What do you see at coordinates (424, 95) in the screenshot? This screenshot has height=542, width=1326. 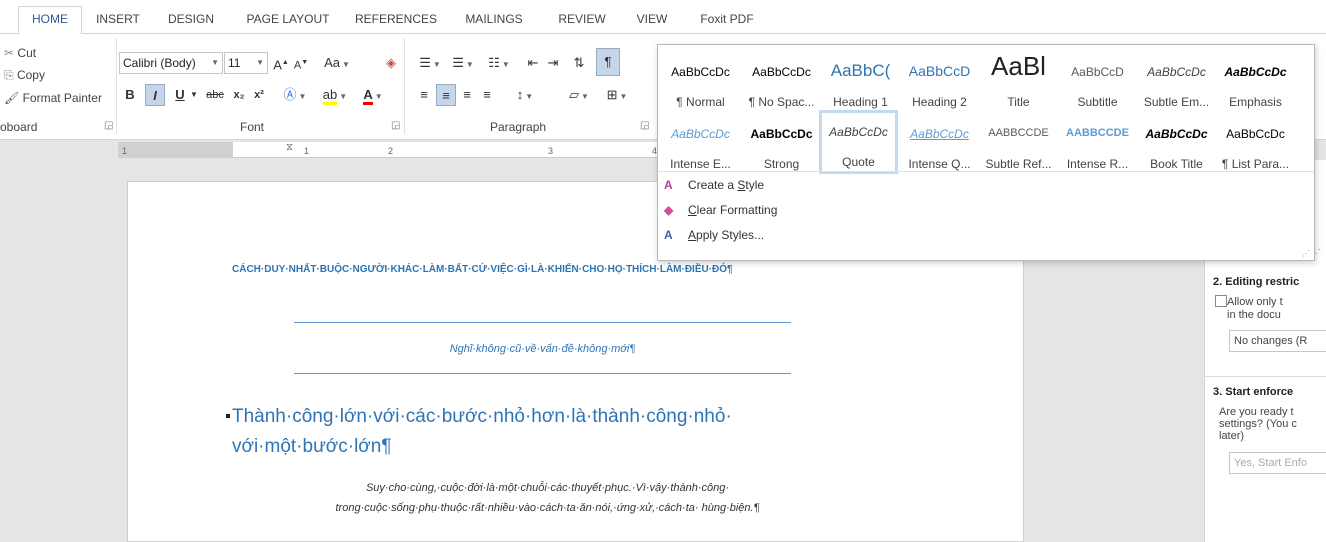 I see `align-left-icon: ≡` at bounding box center [424, 95].